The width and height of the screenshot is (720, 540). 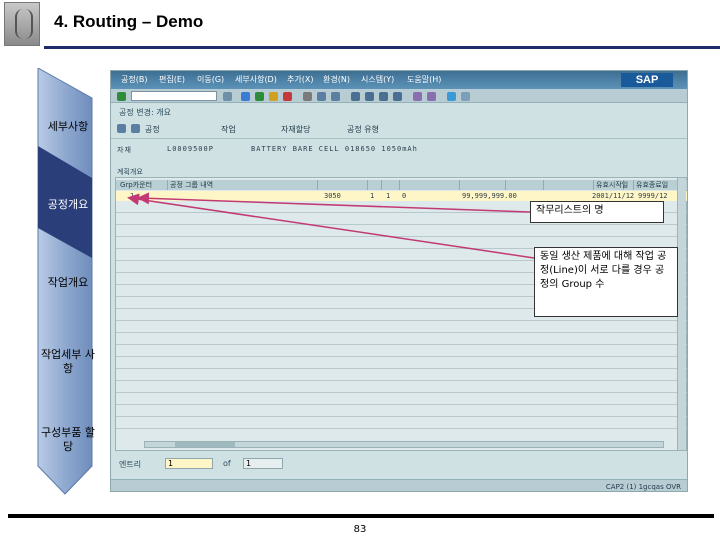 I want to click on sap-logo: SAP, so click(x=647, y=80).